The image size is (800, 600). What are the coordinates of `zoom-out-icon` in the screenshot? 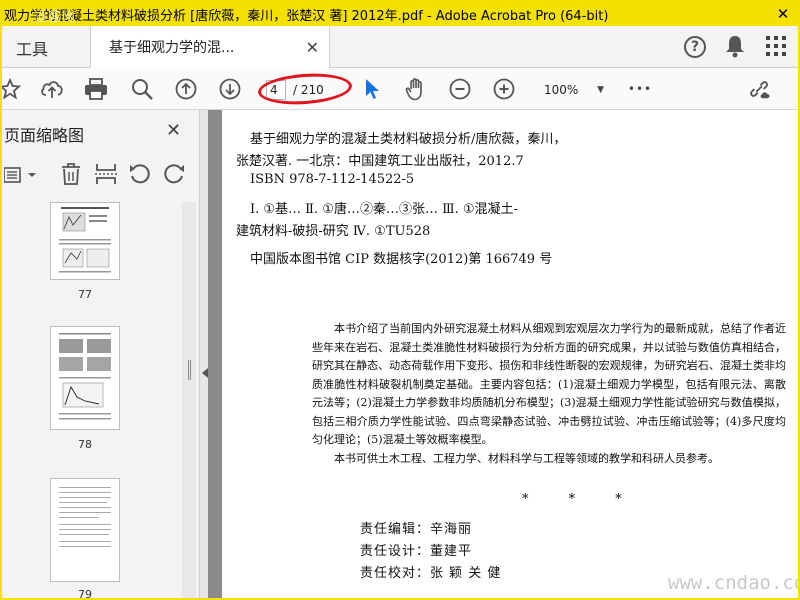 It's located at (460, 89).